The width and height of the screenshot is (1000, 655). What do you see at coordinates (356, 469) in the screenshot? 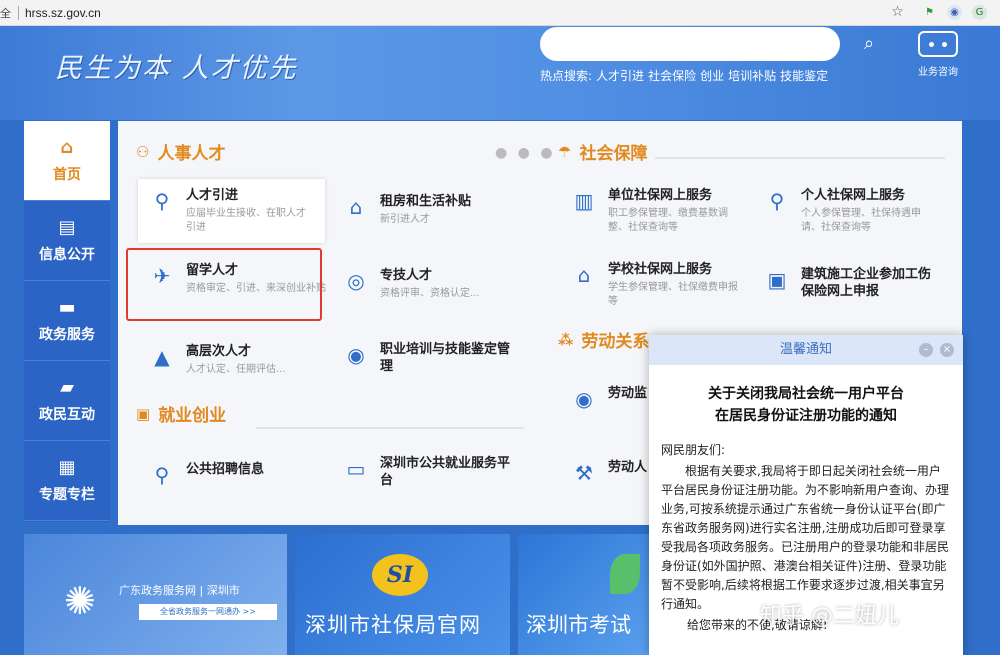
I see `screen-icon: ▭` at bounding box center [356, 469].